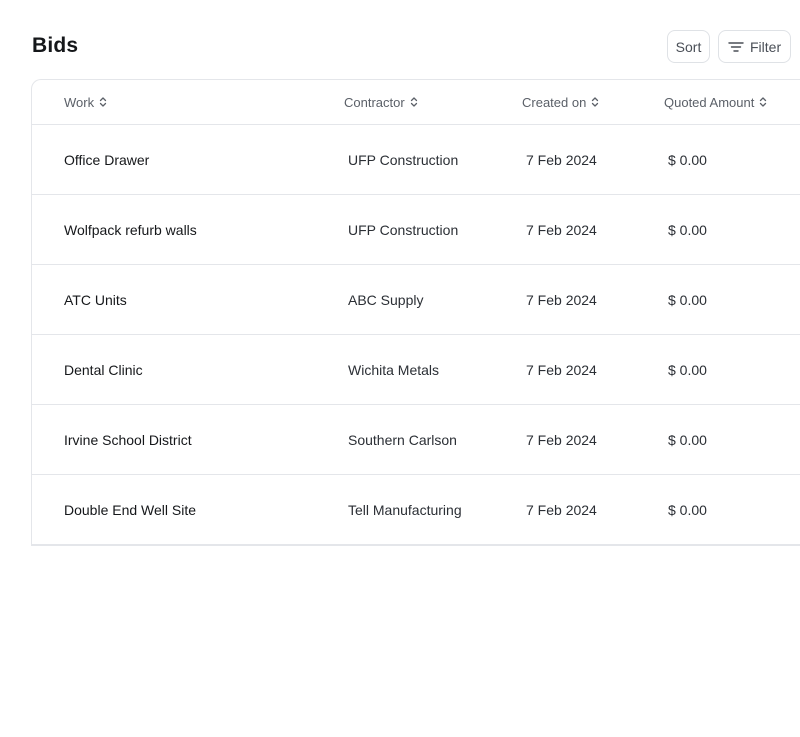 This screenshot has height=737, width=800. I want to click on filter-icon, so click(736, 47).